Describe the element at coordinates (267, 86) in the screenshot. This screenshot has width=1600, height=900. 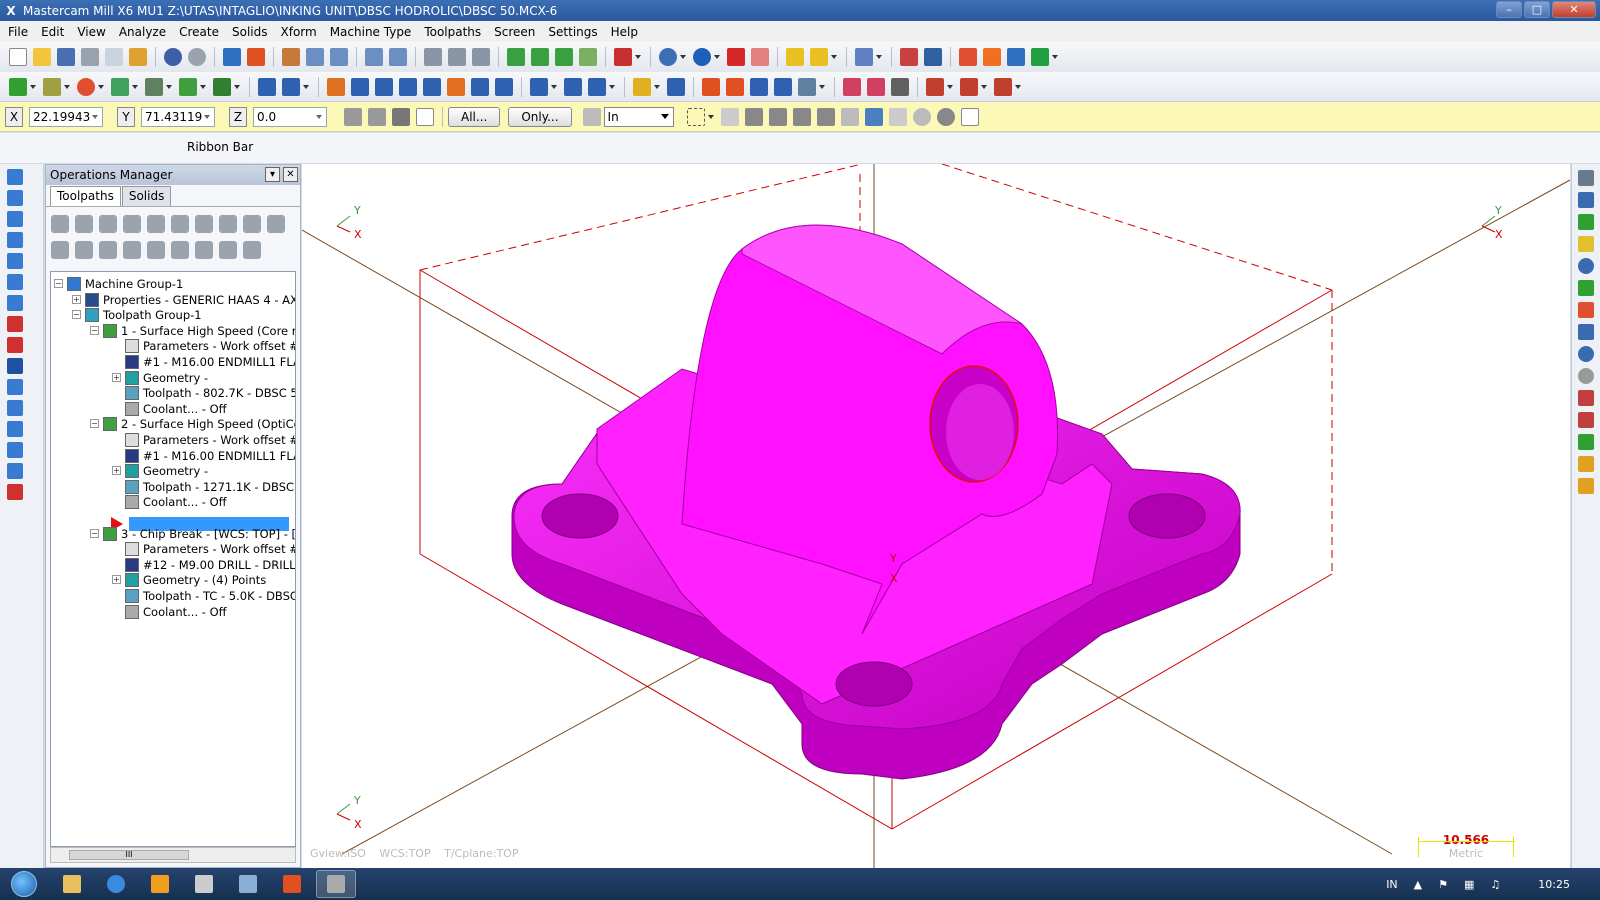
I see `trim-icon` at that location.